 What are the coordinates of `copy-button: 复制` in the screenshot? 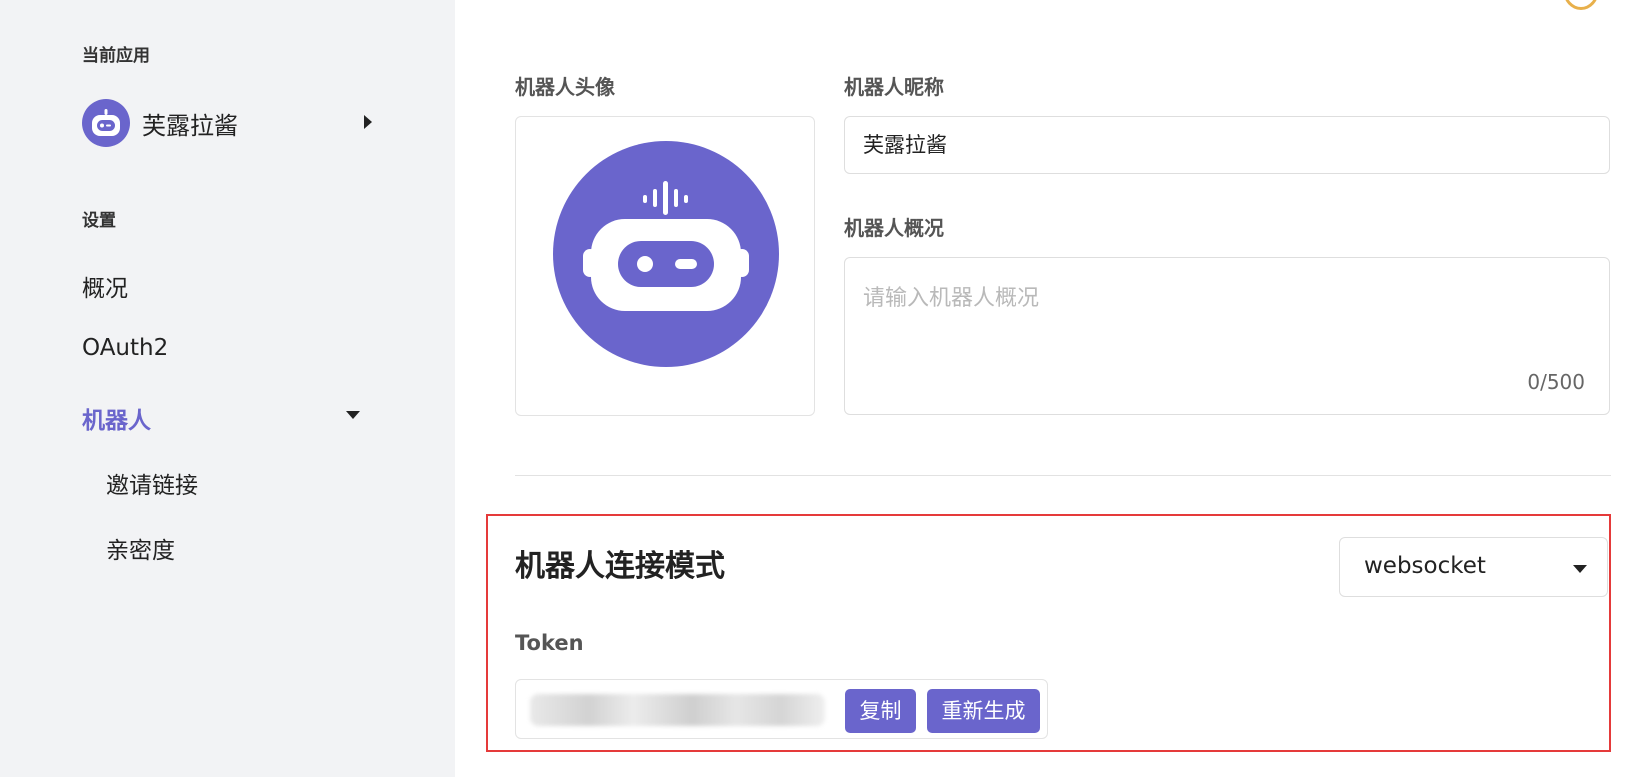 It's located at (880, 711).